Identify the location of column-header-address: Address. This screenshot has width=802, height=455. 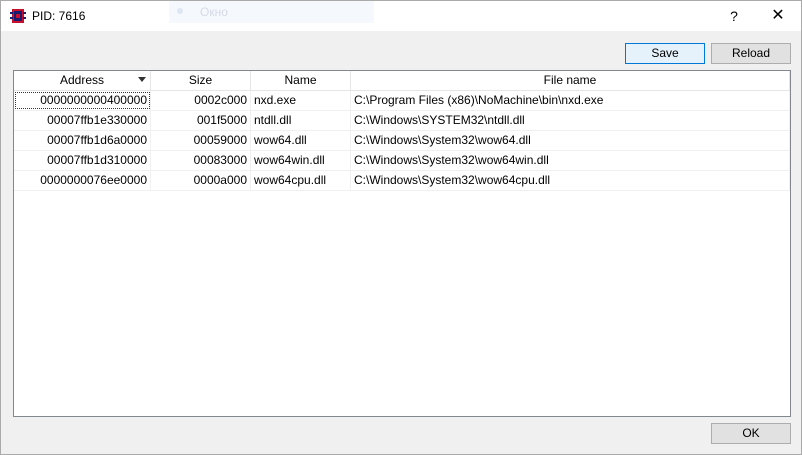
(82, 80).